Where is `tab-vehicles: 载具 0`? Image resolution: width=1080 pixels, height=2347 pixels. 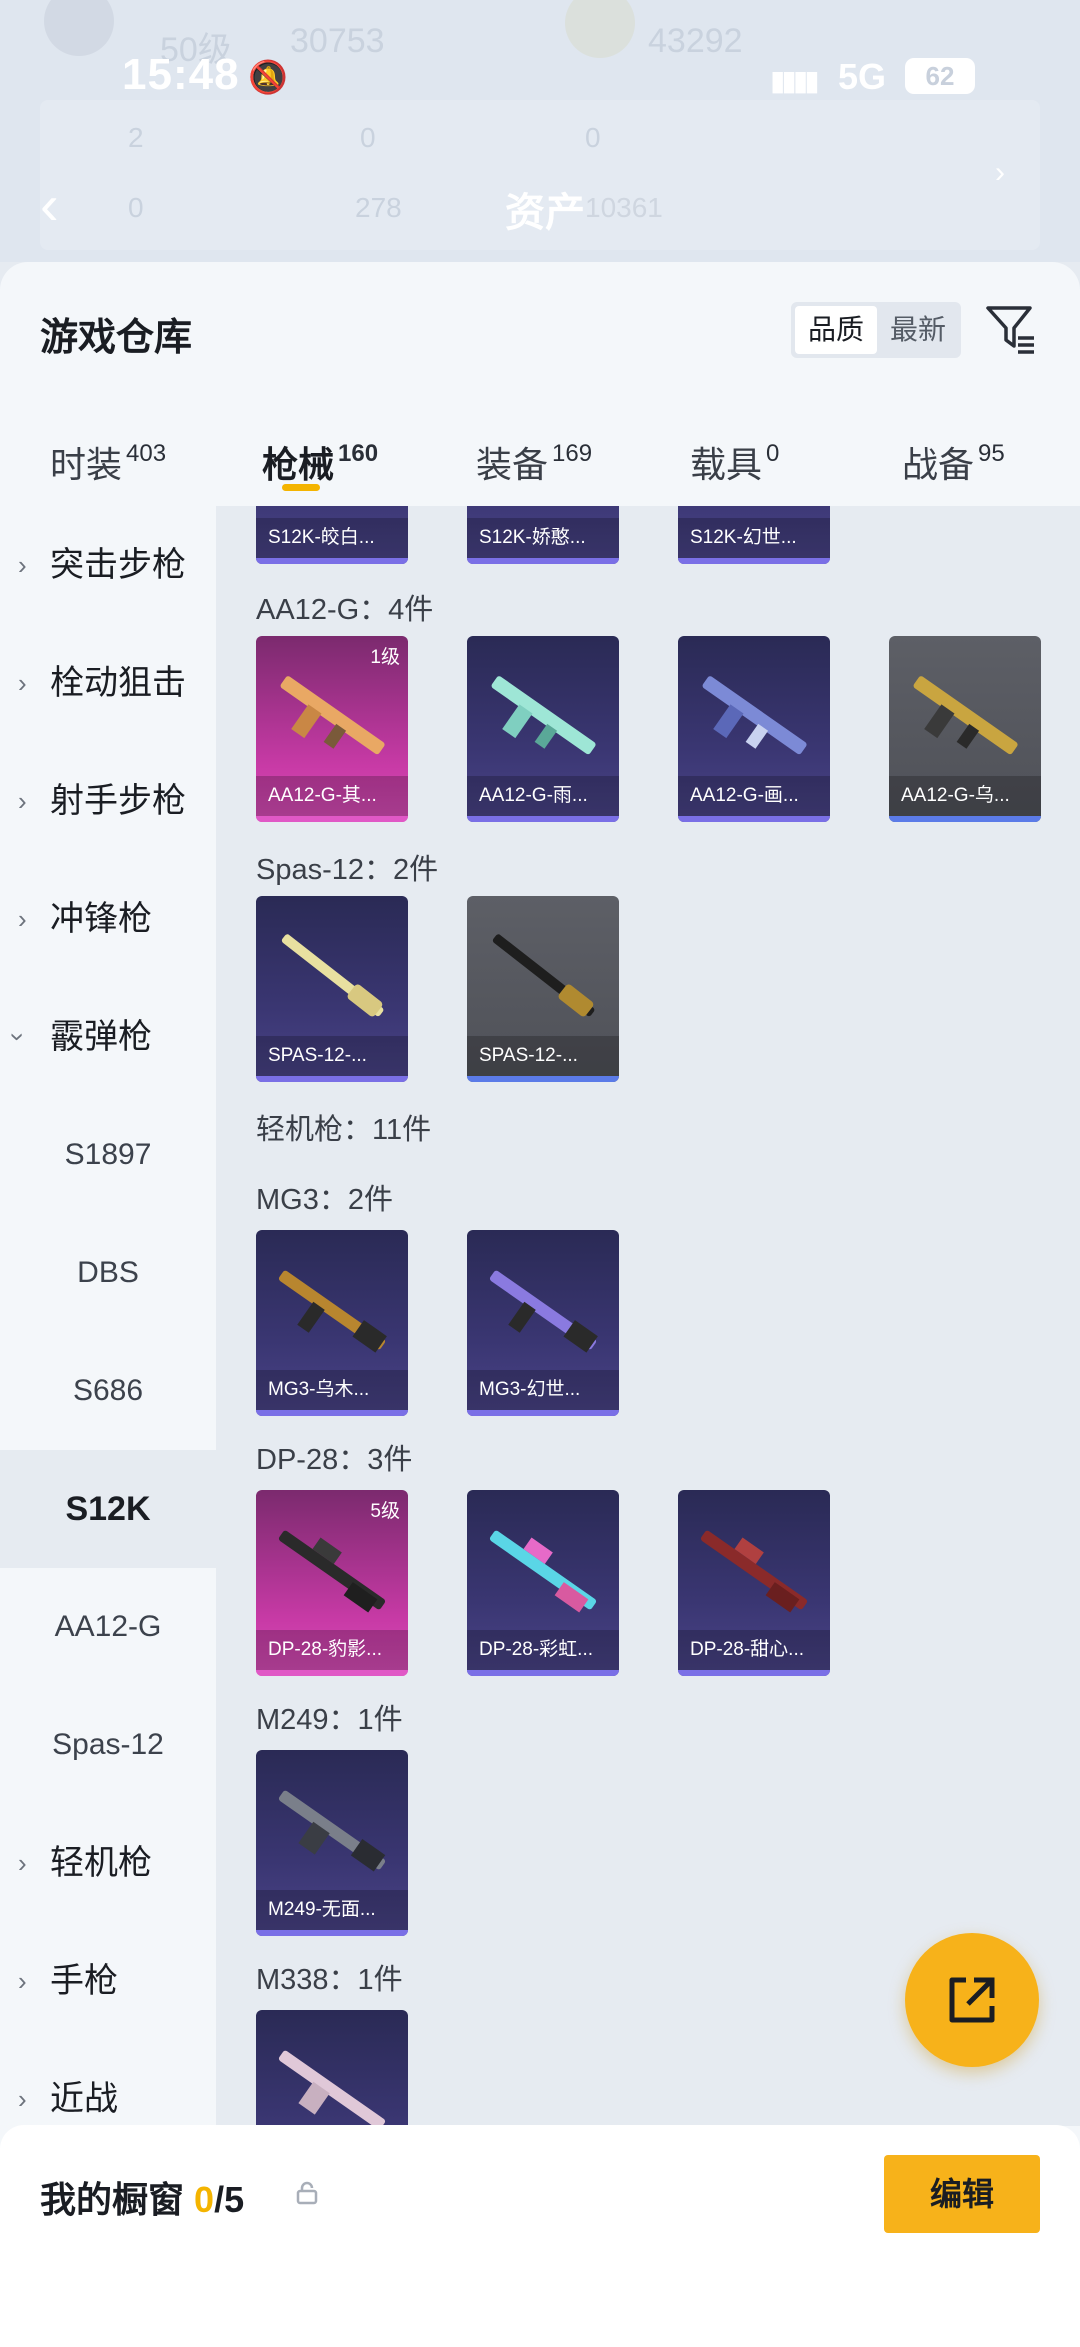
tab-vehicles: 载具 0 is located at coordinates (734, 476).